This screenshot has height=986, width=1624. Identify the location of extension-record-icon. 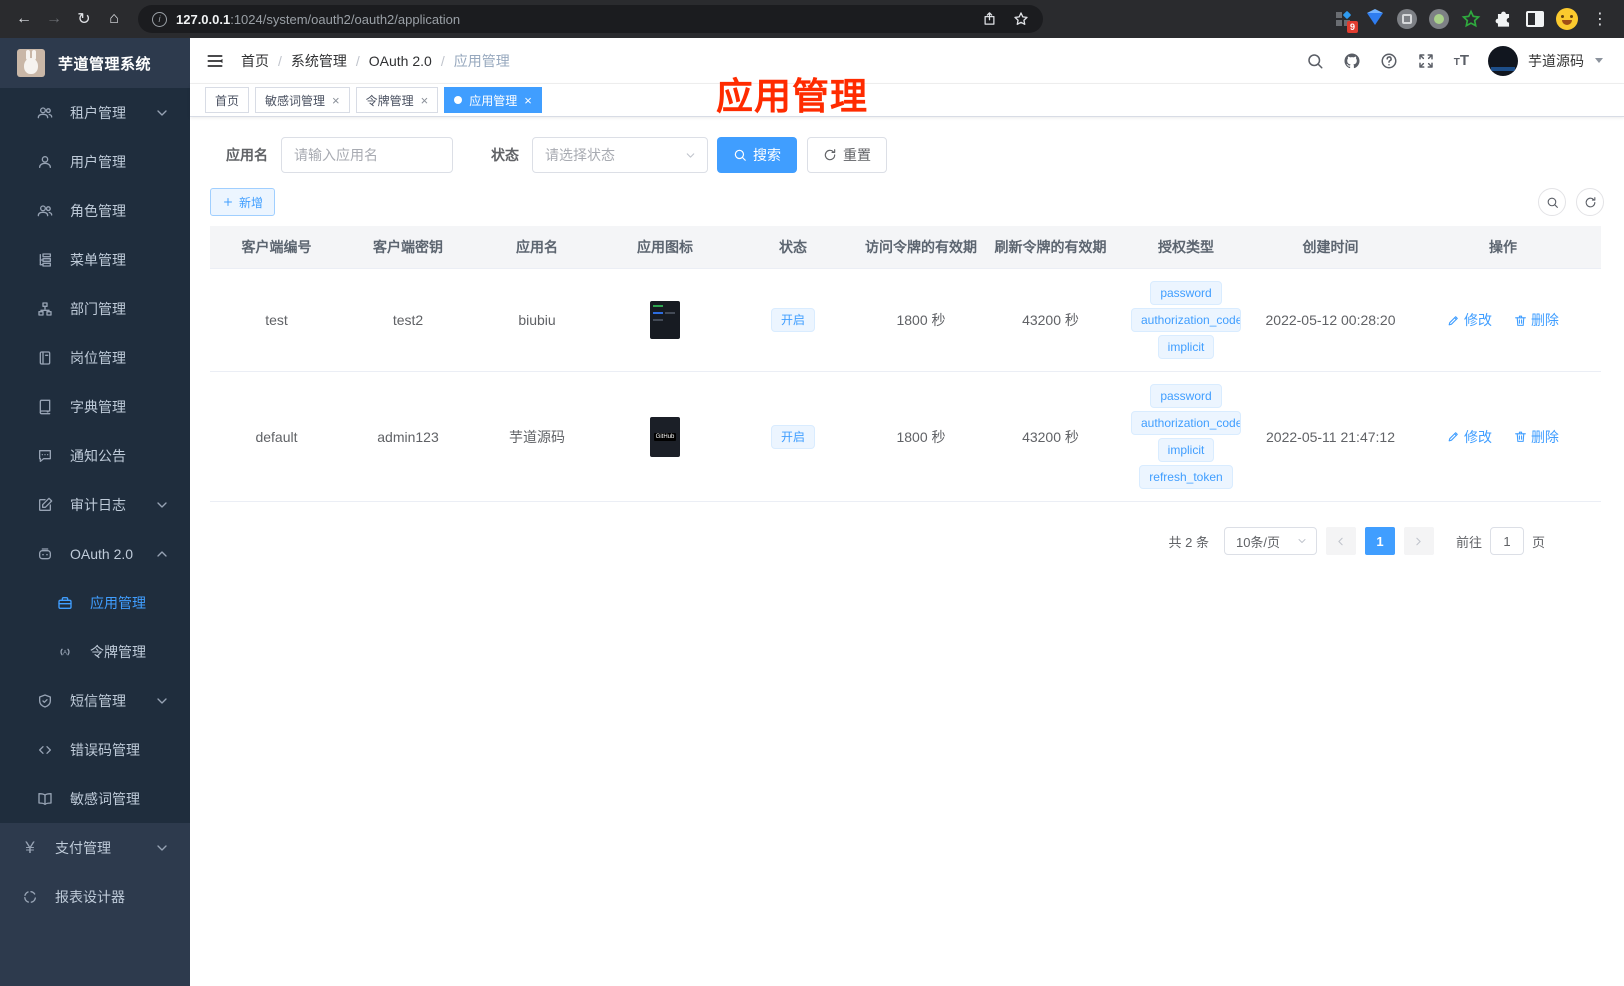
(1439, 19).